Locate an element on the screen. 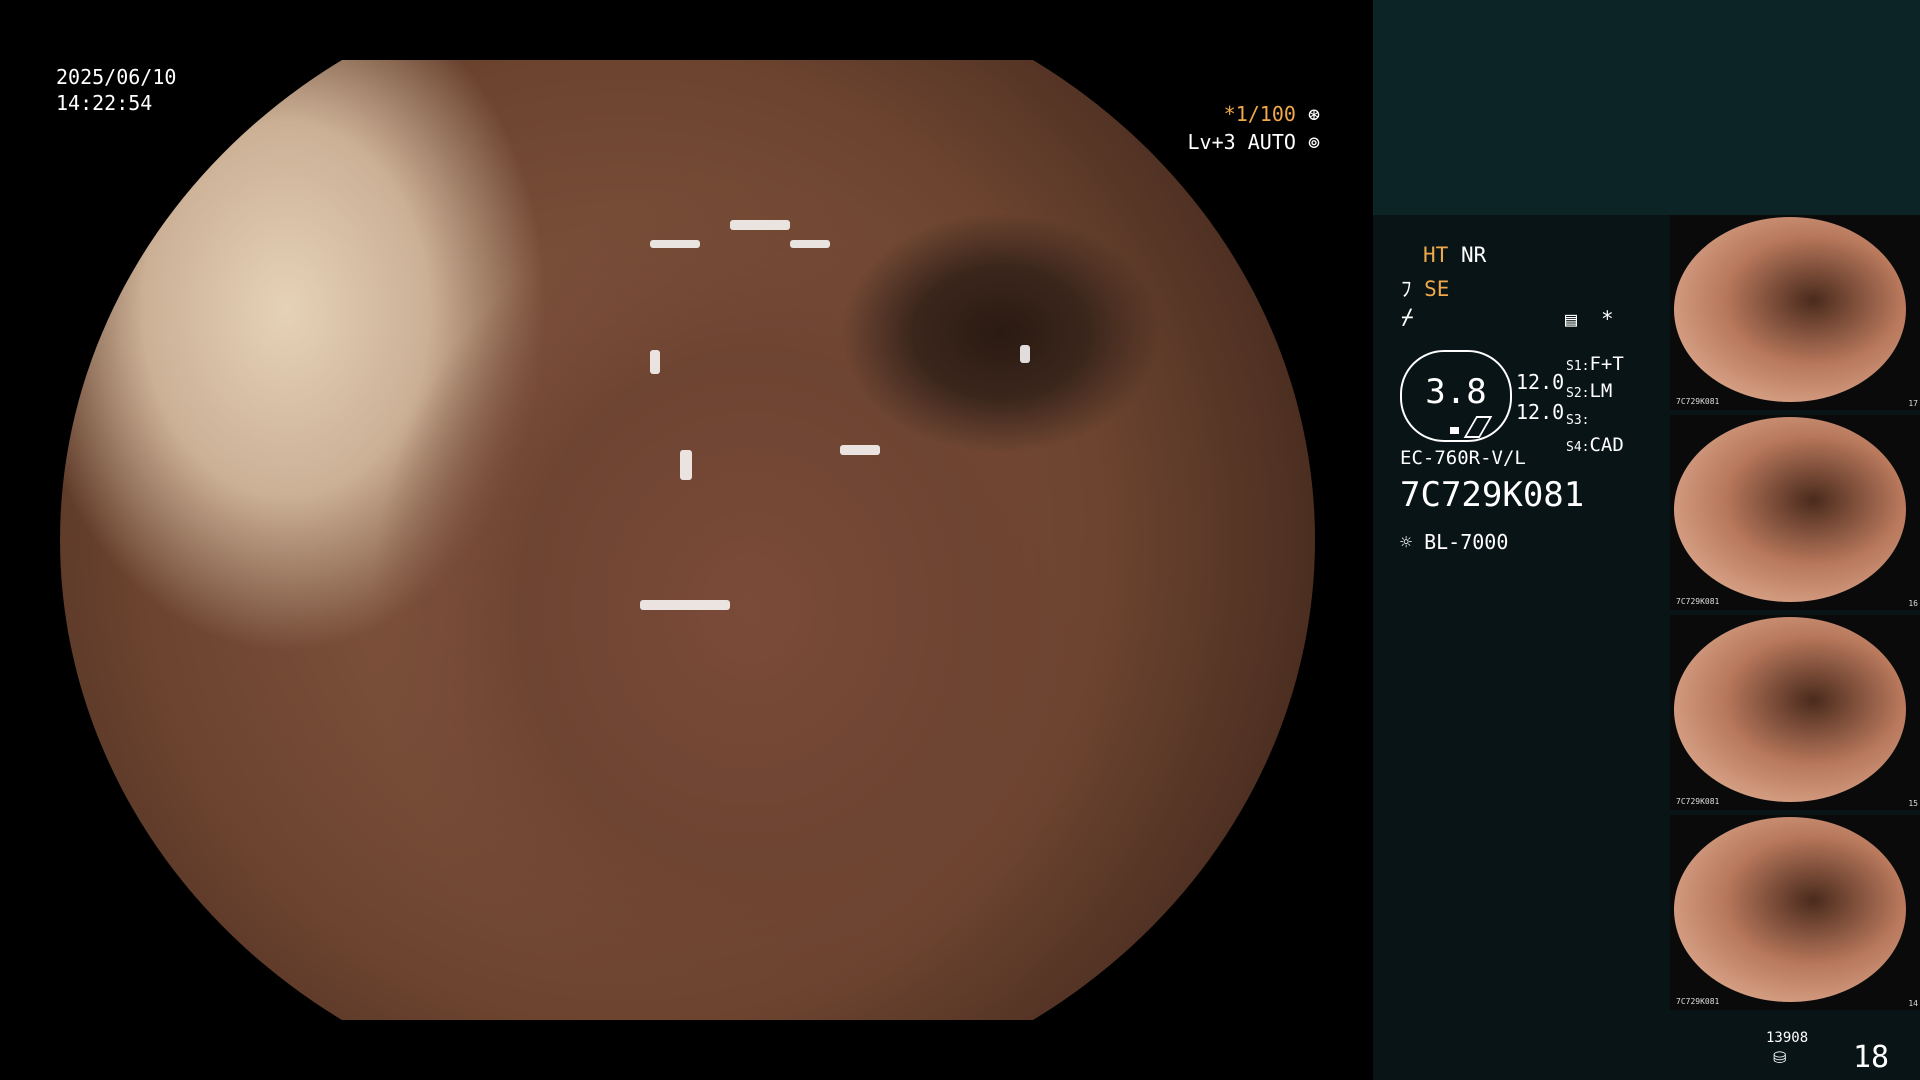 This screenshot has width=1920, height=1080. shutter-icon: ⊛ is located at coordinates (1313, 114).